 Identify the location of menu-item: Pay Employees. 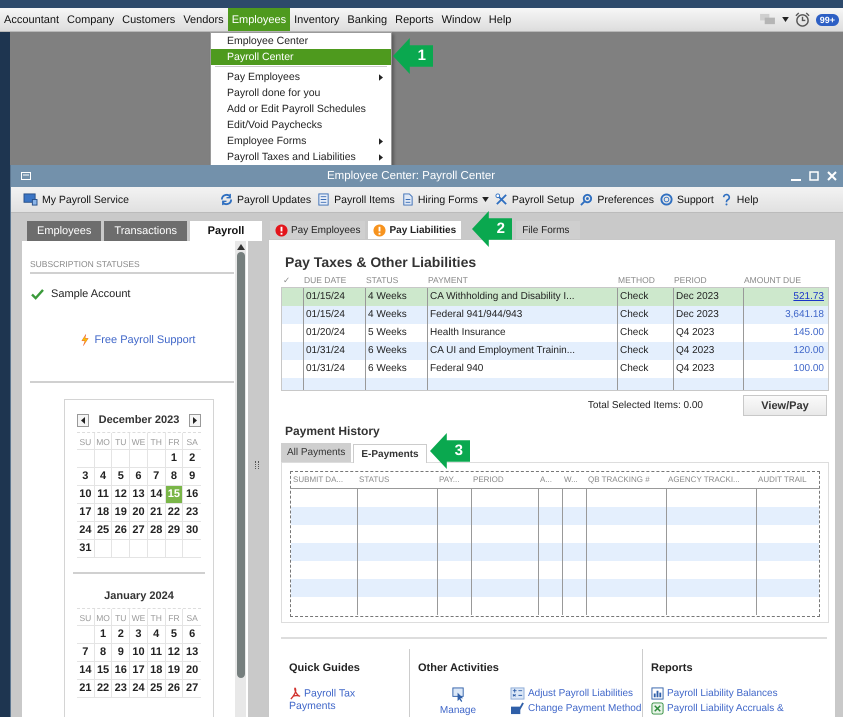
(301, 77).